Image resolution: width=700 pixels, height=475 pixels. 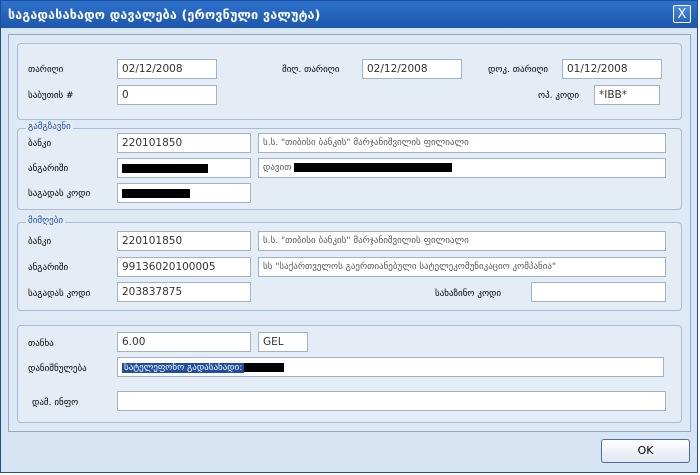 What do you see at coordinates (41, 344) in the screenshot?
I see `amount-label: თანხა` at bounding box center [41, 344].